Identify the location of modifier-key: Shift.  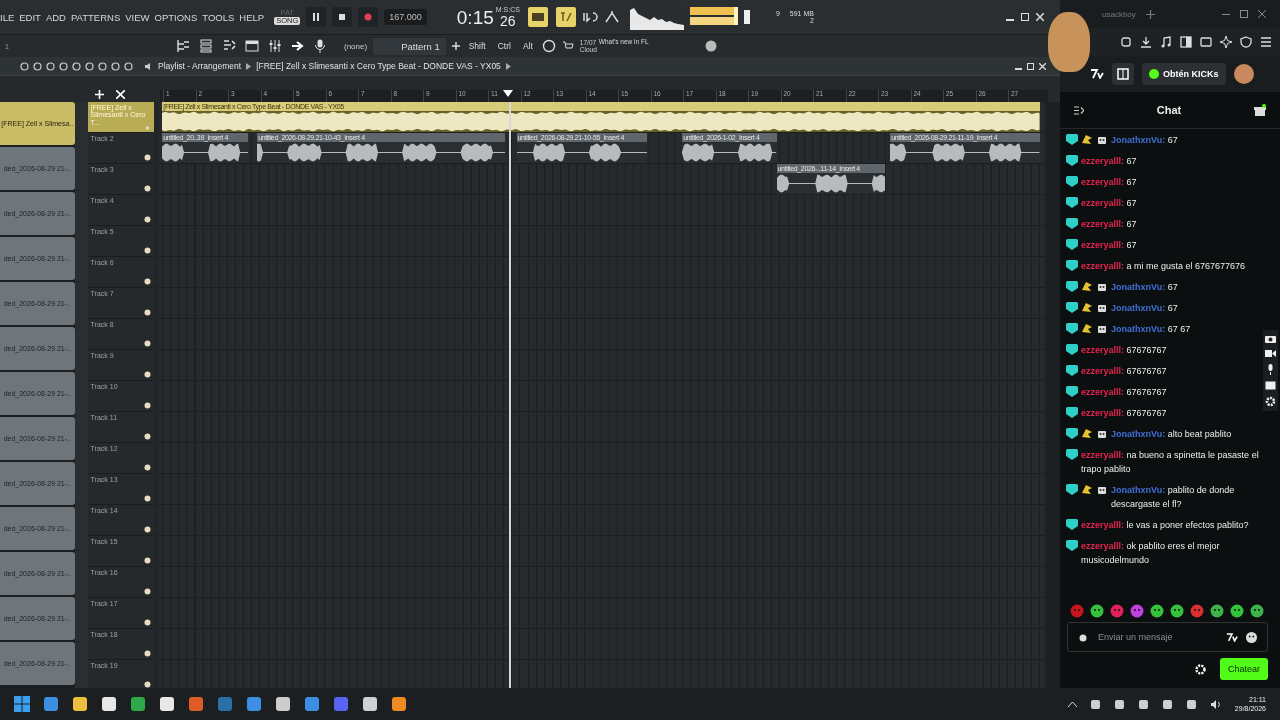
(477, 46).